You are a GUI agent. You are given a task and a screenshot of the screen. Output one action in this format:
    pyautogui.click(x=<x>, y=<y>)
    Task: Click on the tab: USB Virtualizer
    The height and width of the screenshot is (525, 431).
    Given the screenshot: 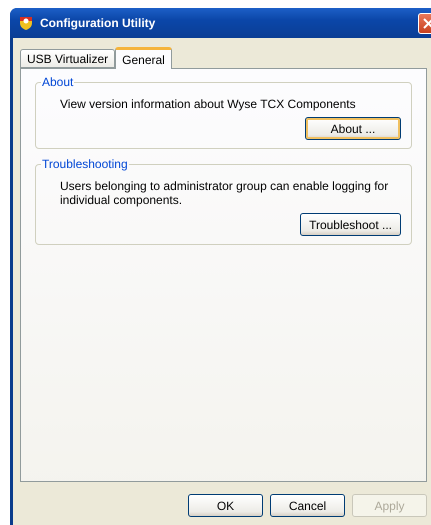 What is the action you would take?
    pyautogui.click(x=68, y=58)
    